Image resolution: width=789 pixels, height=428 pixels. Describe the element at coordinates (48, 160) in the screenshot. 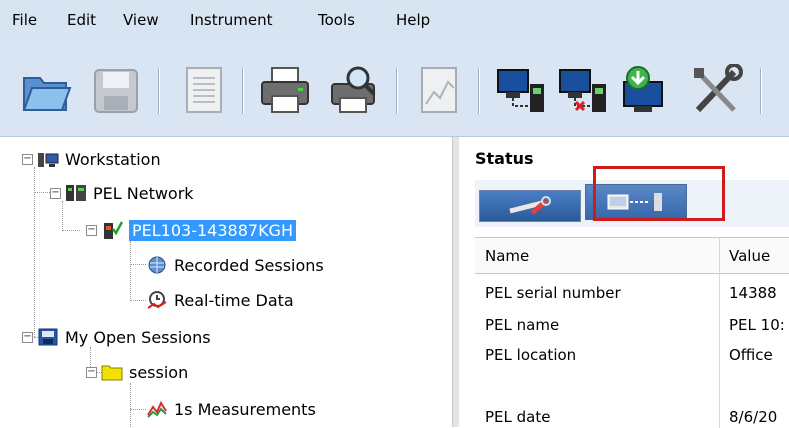

I see `workstation-icon` at that location.